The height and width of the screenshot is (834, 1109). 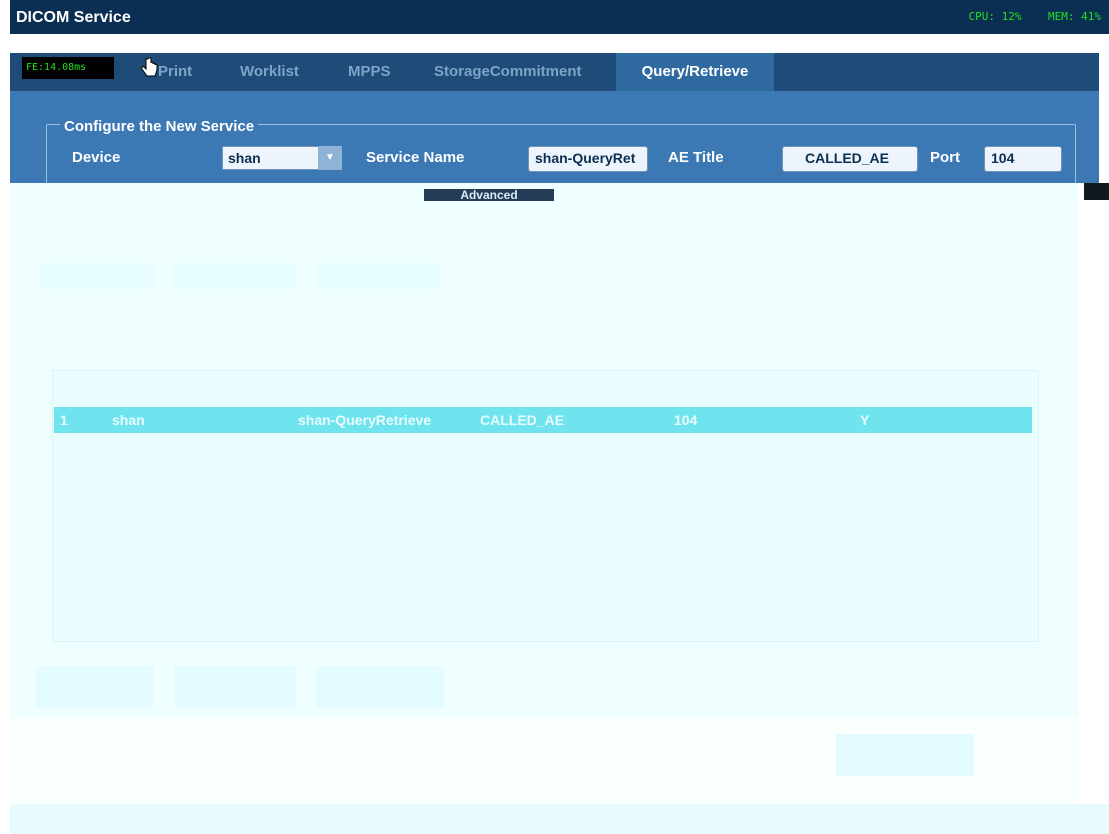 I want to click on tab-mpps: MPPS, so click(x=369, y=72).